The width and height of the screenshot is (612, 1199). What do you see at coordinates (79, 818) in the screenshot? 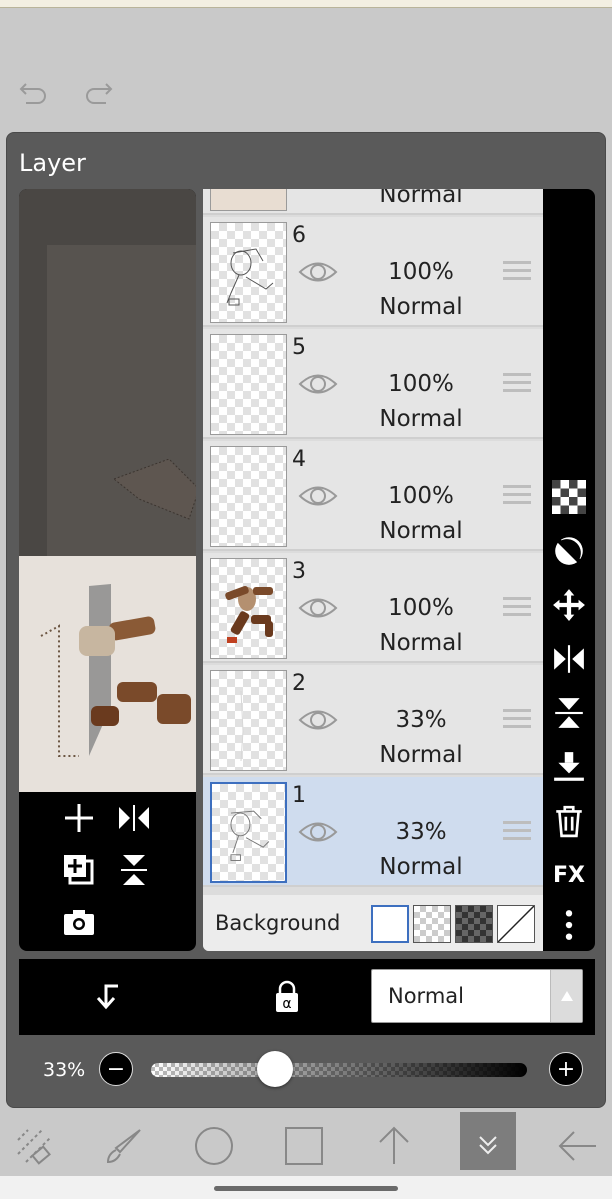
I see `add-layer-icon` at bounding box center [79, 818].